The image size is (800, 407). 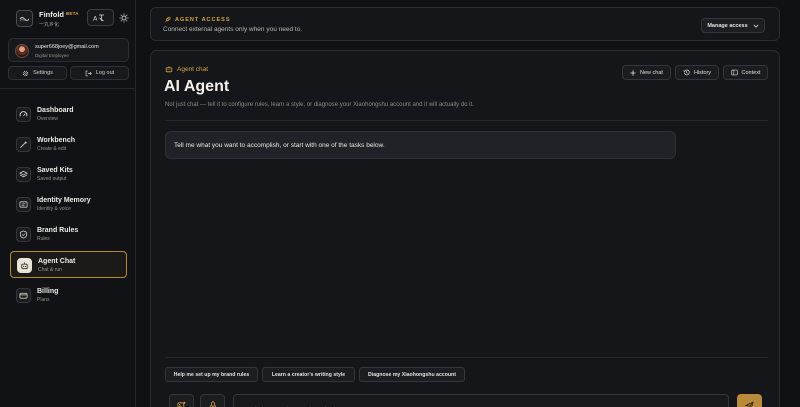 I want to click on avatar, so click(x=22, y=51).